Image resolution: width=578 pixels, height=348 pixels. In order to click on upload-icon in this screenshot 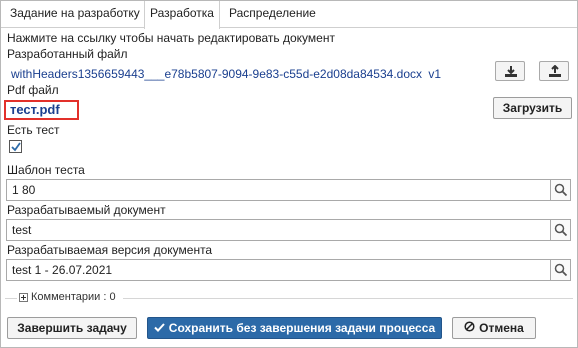, I will do `click(555, 71)`.